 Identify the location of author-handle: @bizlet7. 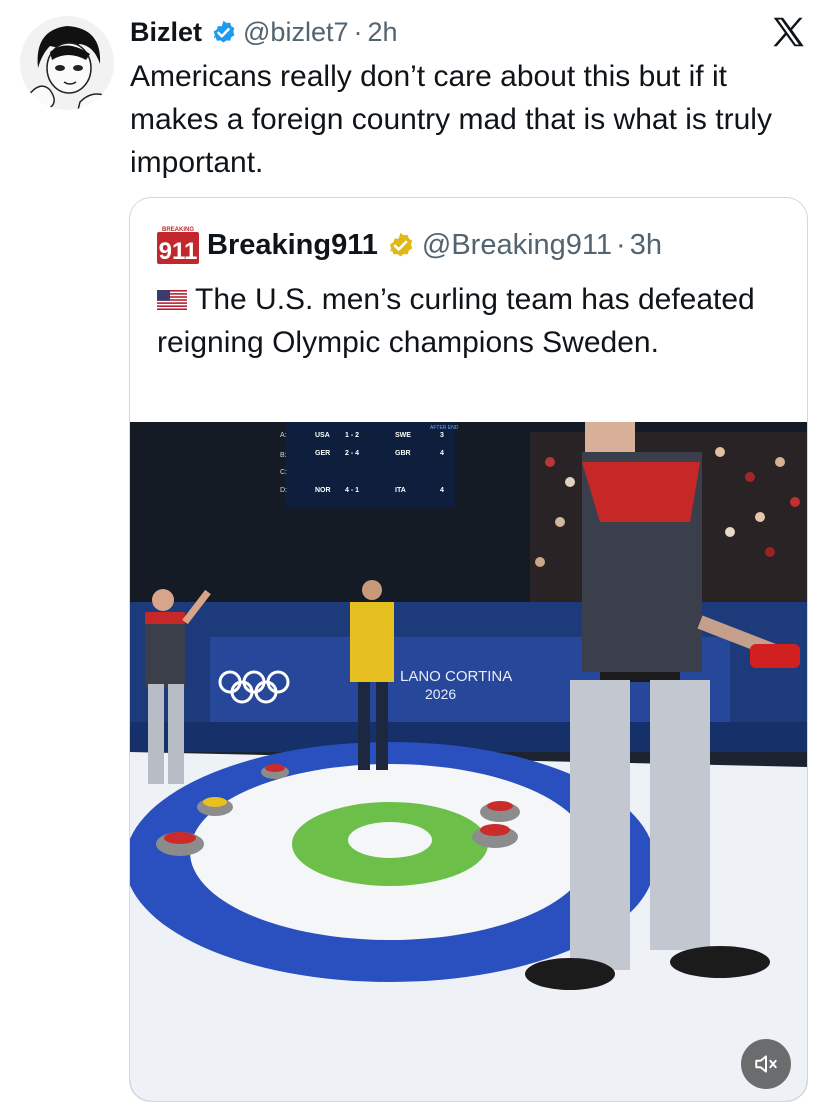
(295, 32).